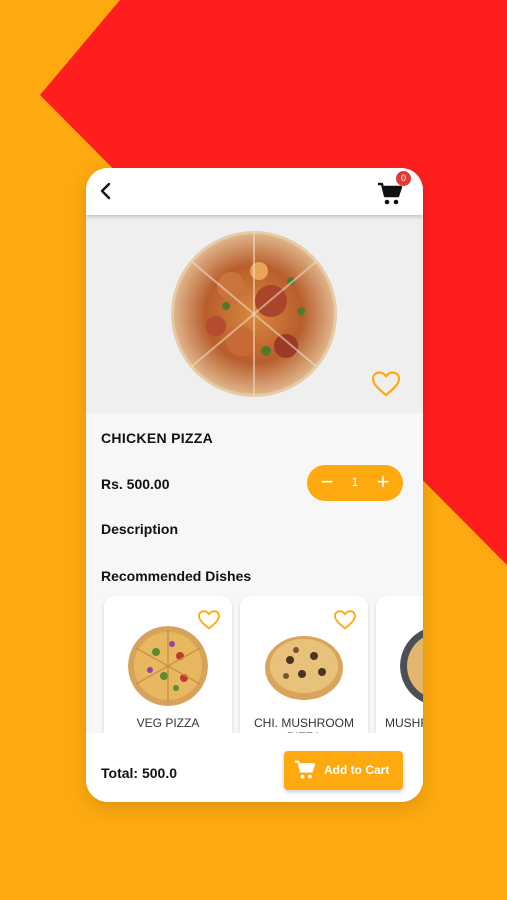 This screenshot has height=900, width=507. Describe the element at coordinates (254, 767) in the screenshot. I see `checkout-bar: Total: 500.0 Add to Cart` at that location.